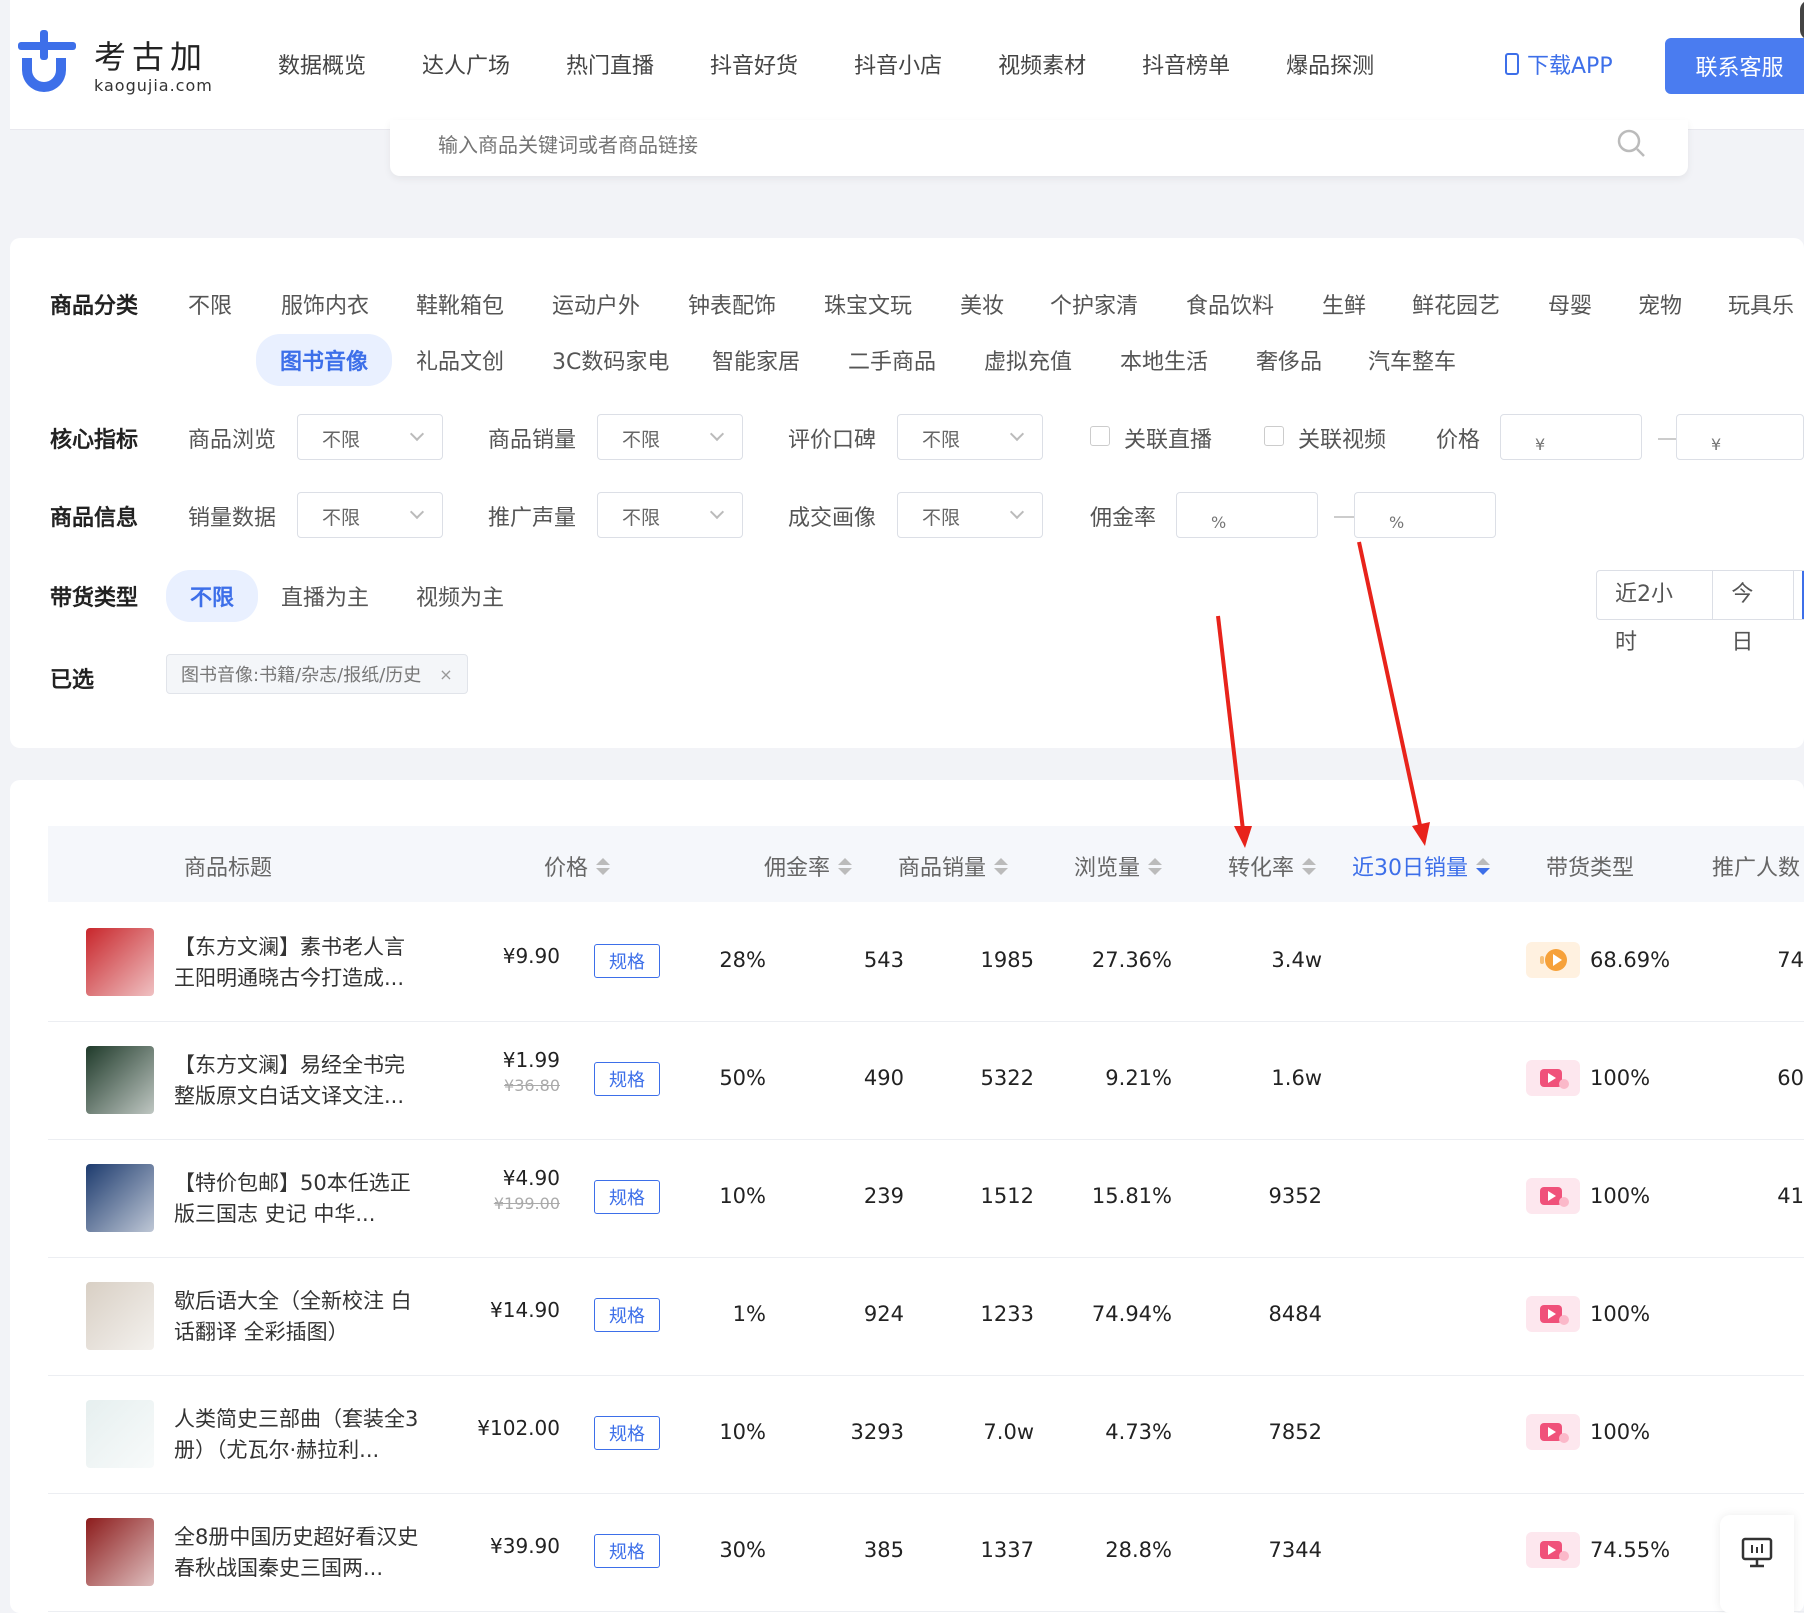 This screenshot has height=1613, width=1804. What do you see at coordinates (94, 598) in the screenshot?
I see `sales-type-label: 带货类型` at bounding box center [94, 598].